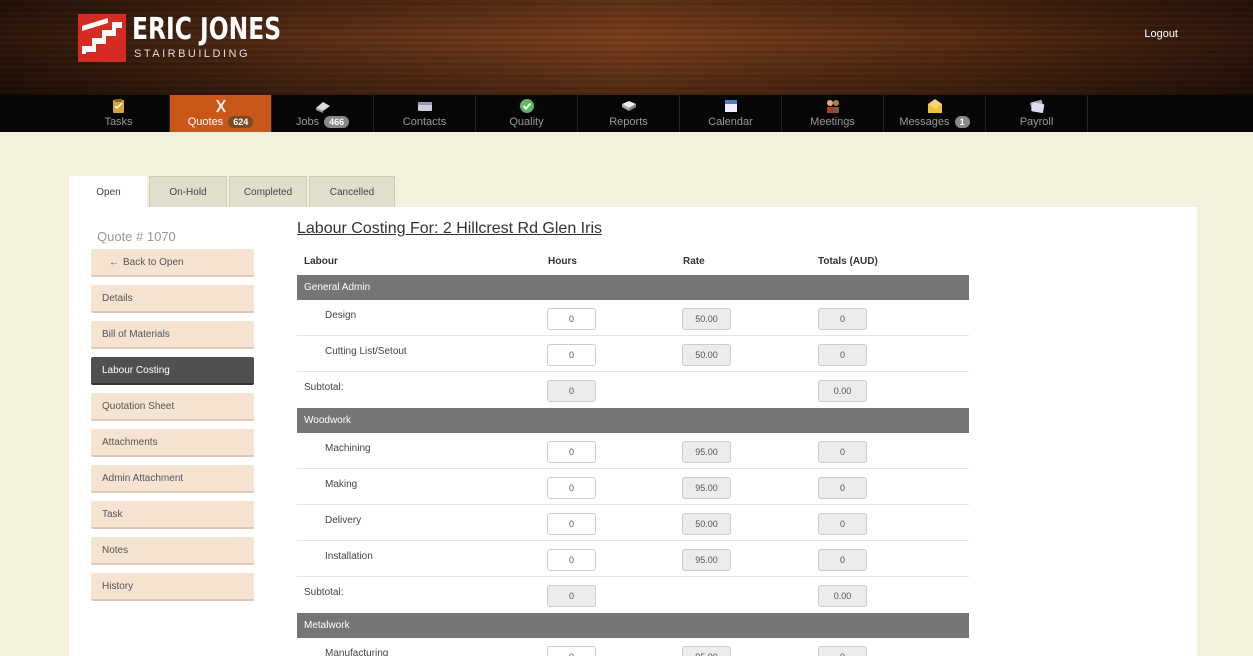 This screenshot has width=1253, height=656. I want to click on app-header: ERIC JONES STAIRBUILDING Logout, so click(626, 47).